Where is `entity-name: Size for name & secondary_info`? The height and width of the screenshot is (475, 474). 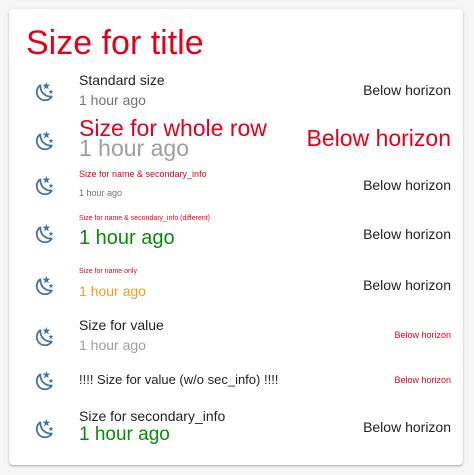
entity-name: Size for name & secondary_info is located at coordinates (143, 174).